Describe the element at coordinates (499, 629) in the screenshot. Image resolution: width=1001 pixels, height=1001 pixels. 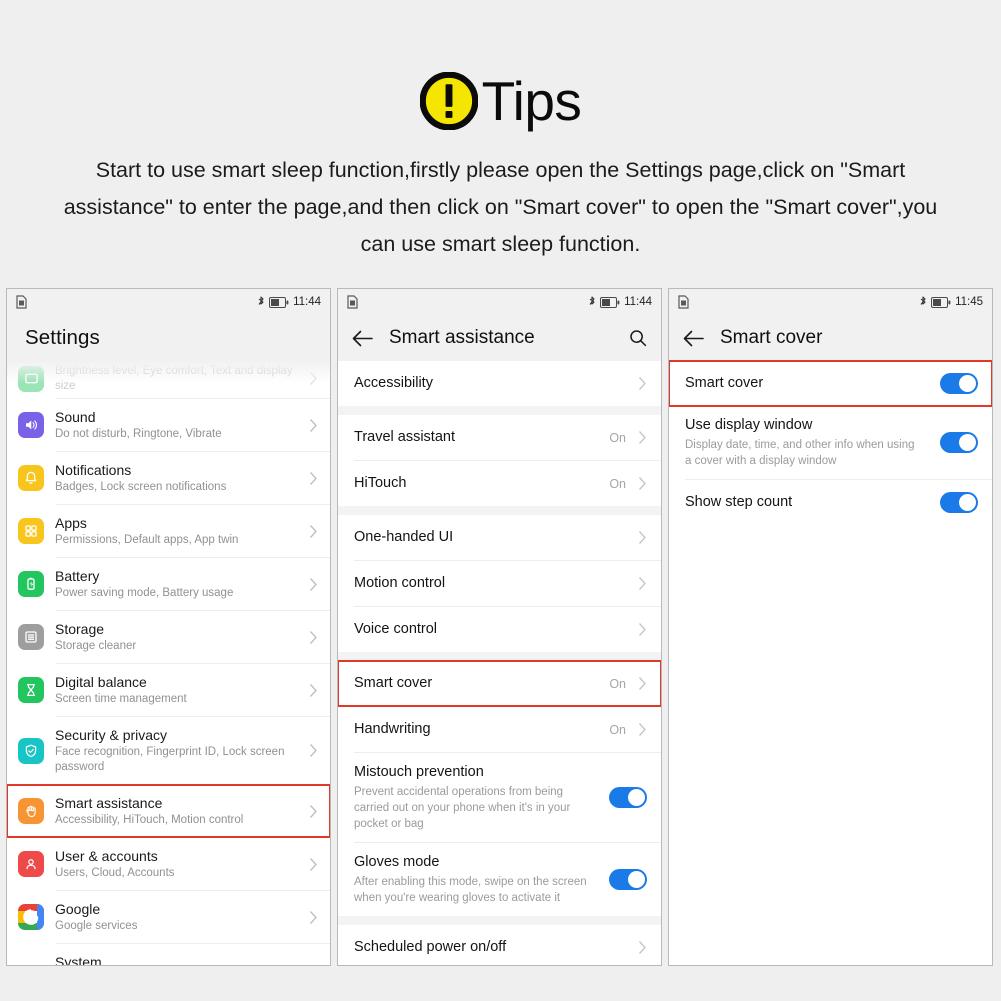
I see `list-item-voice-control: Voice control` at that location.